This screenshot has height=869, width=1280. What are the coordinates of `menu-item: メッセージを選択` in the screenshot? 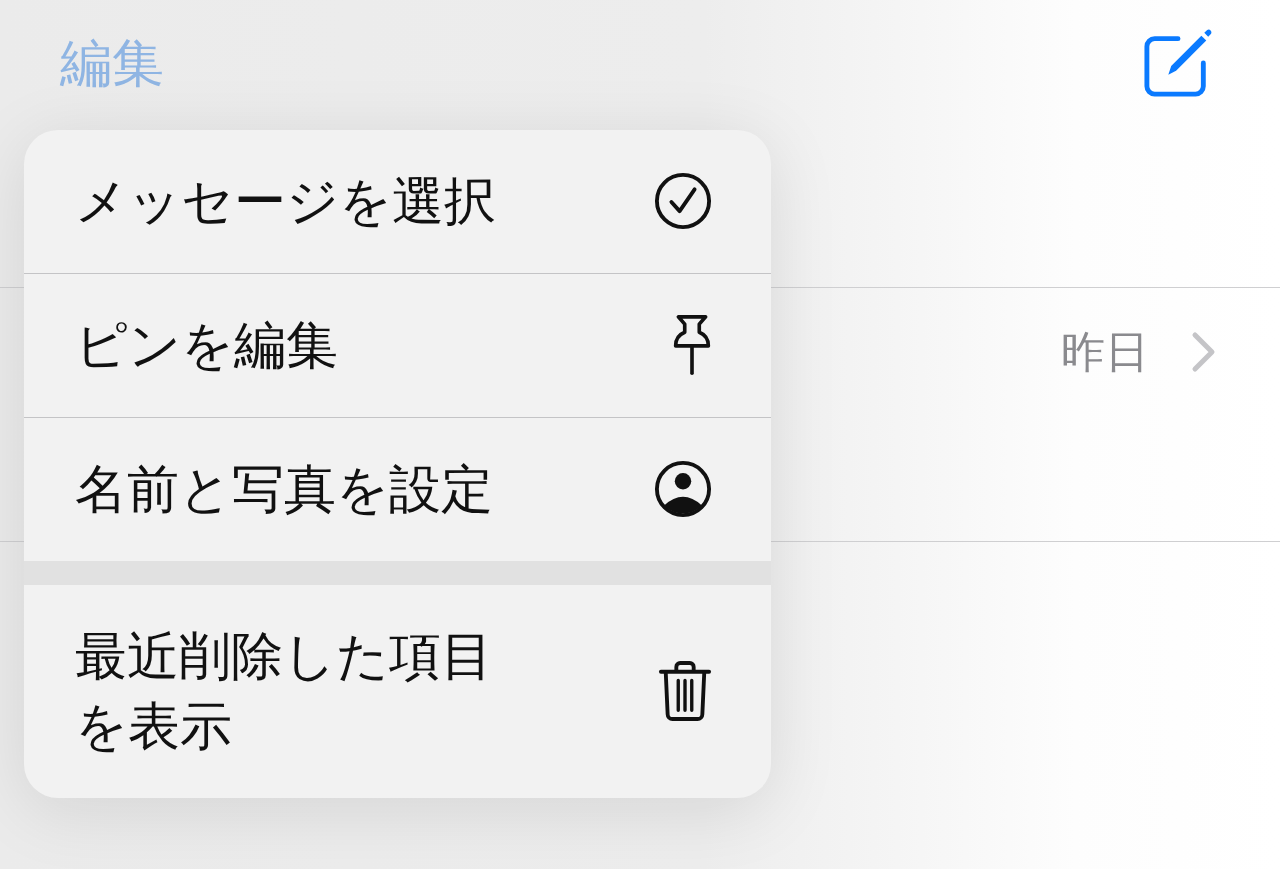 It's located at (397, 201).